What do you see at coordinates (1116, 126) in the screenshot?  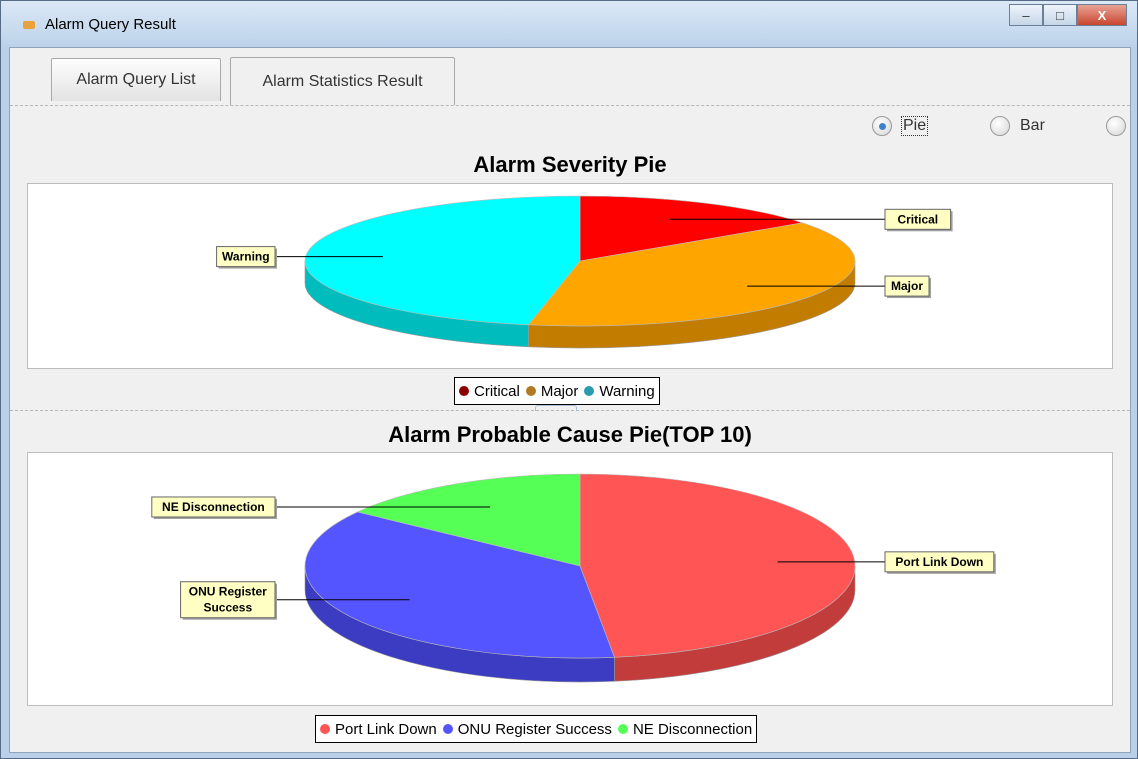 I see `radio-third-indicator` at bounding box center [1116, 126].